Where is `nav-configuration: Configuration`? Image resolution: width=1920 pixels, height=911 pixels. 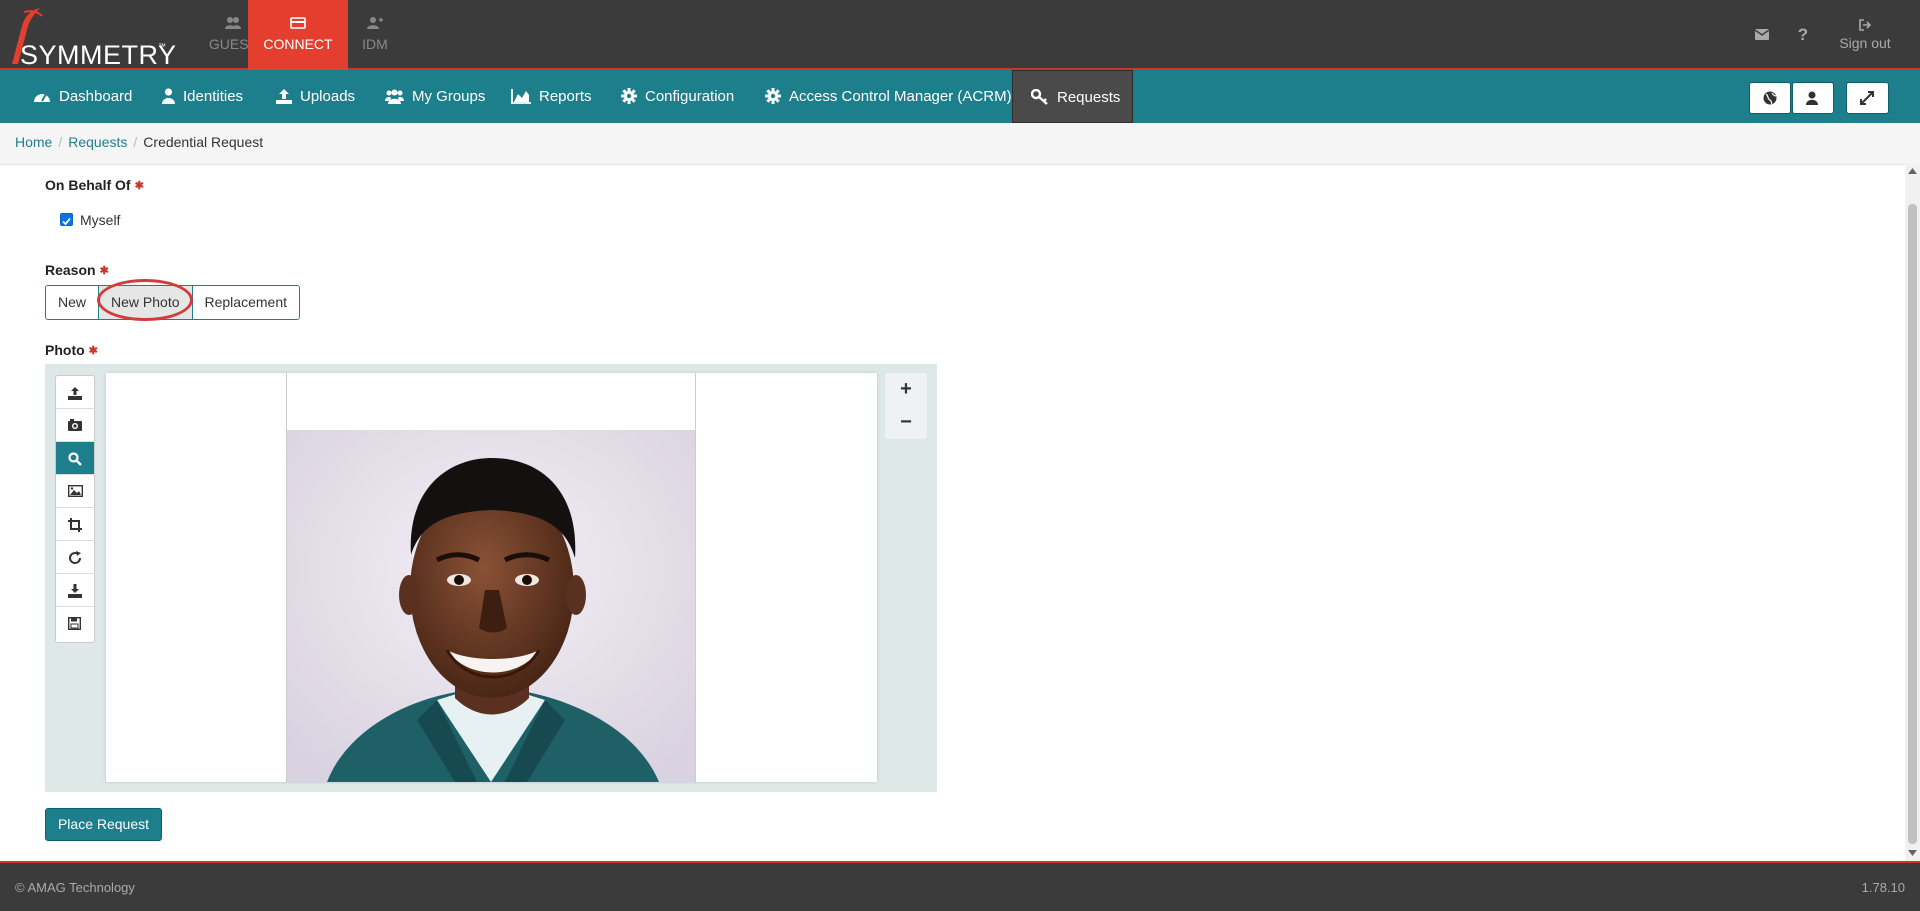
nav-configuration: Configuration is located at coordinates (677, 96).